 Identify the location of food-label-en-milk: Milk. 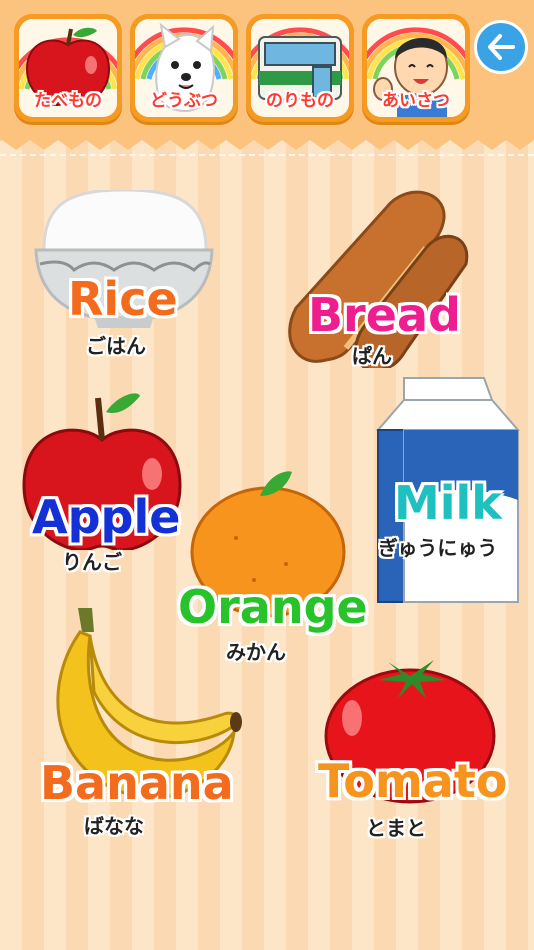
(448, 503).